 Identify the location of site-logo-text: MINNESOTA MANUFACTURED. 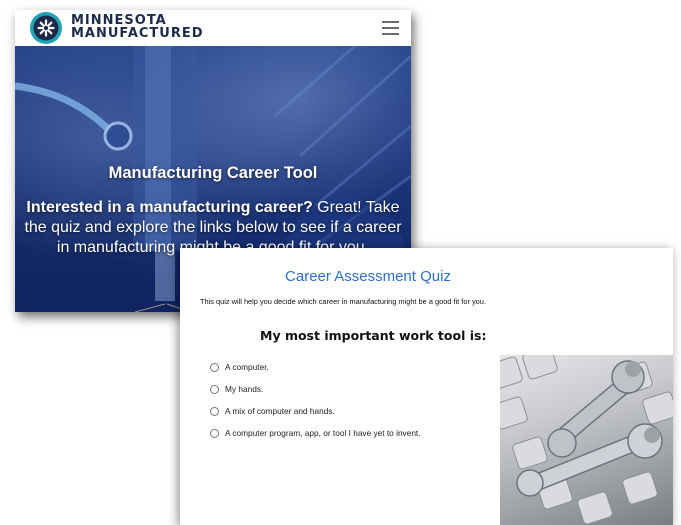
(137, 27).